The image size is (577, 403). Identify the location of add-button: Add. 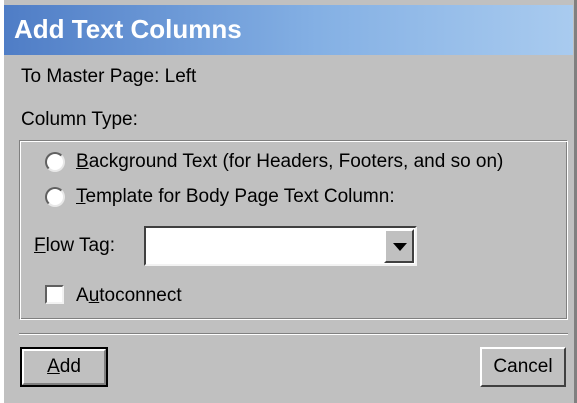
(64, 367).